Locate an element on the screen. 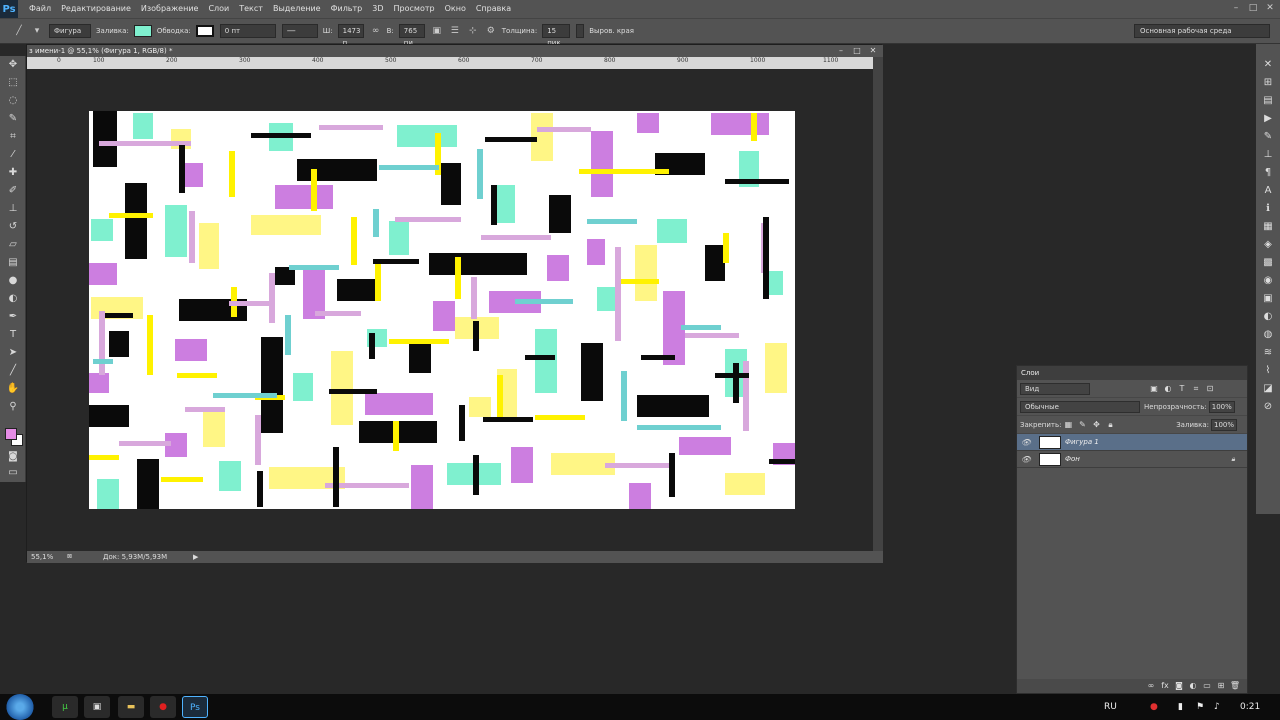  photoshop-task-icon: Ps is located at coordinates (195, 707).